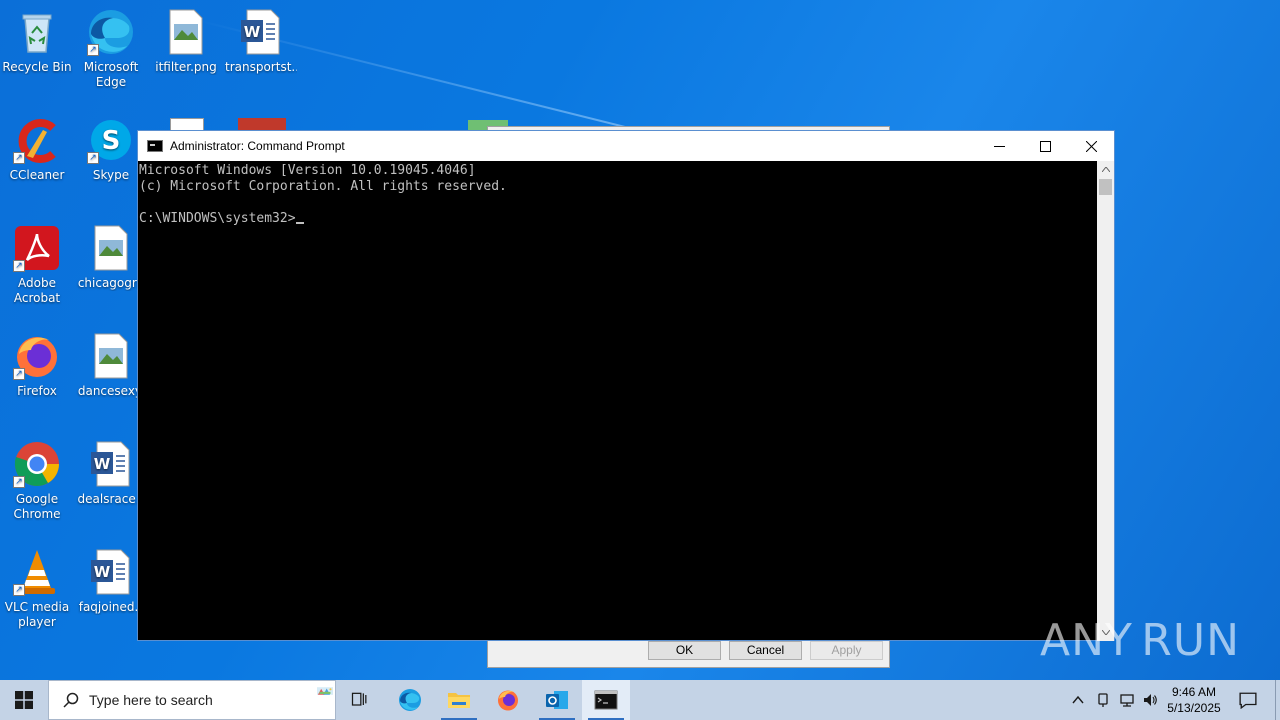  Describe the element at coordinates (1190, 640) in the screenshot. I see `watermark-text-right: RUN` at that location.